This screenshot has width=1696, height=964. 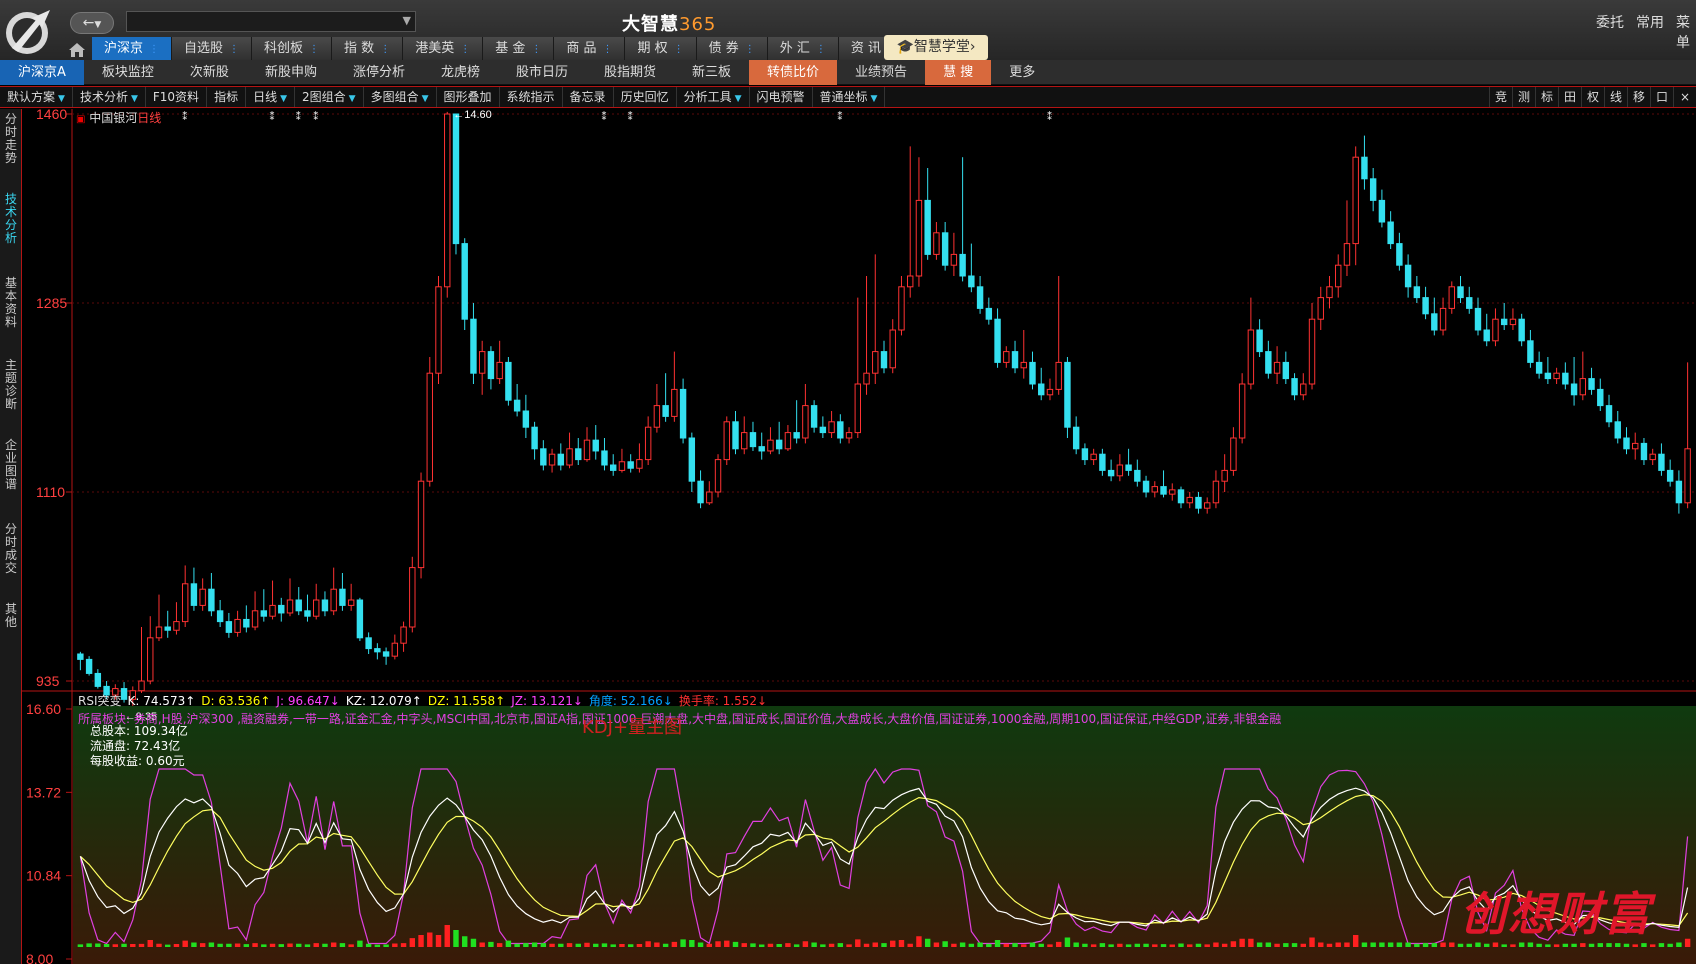 I want to click on subnav-item: 次新股, so click(x=209, y=72).